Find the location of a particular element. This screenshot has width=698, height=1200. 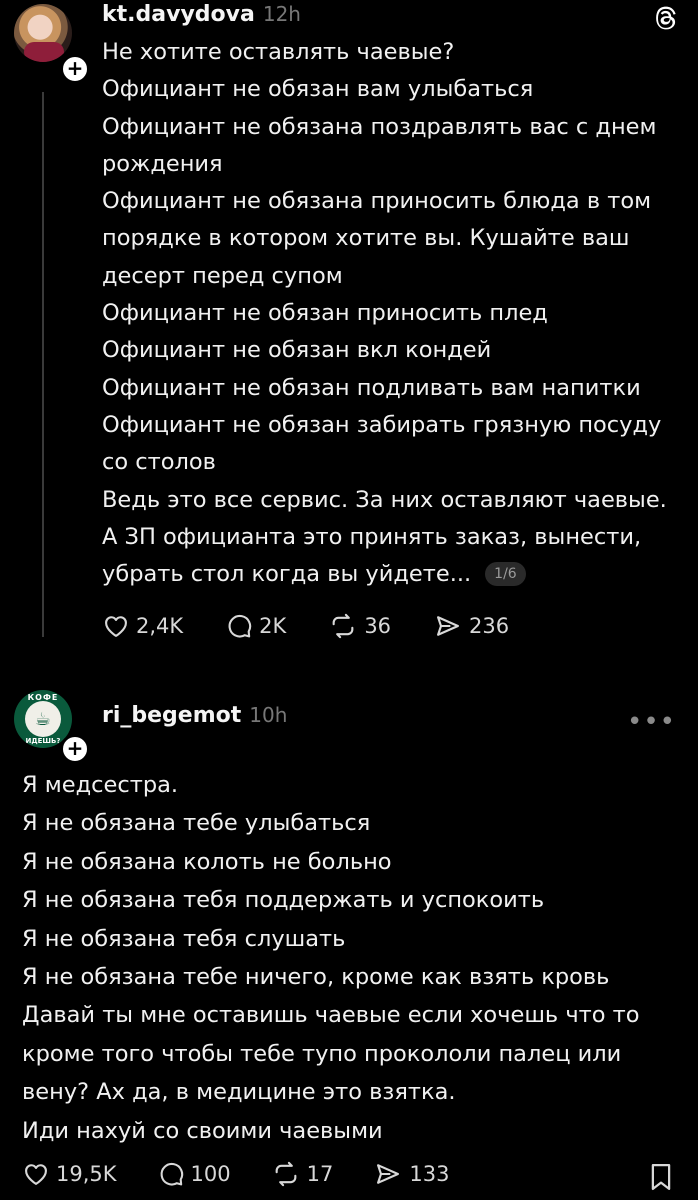

share-count: 236 is located at coordinates (489, 626).